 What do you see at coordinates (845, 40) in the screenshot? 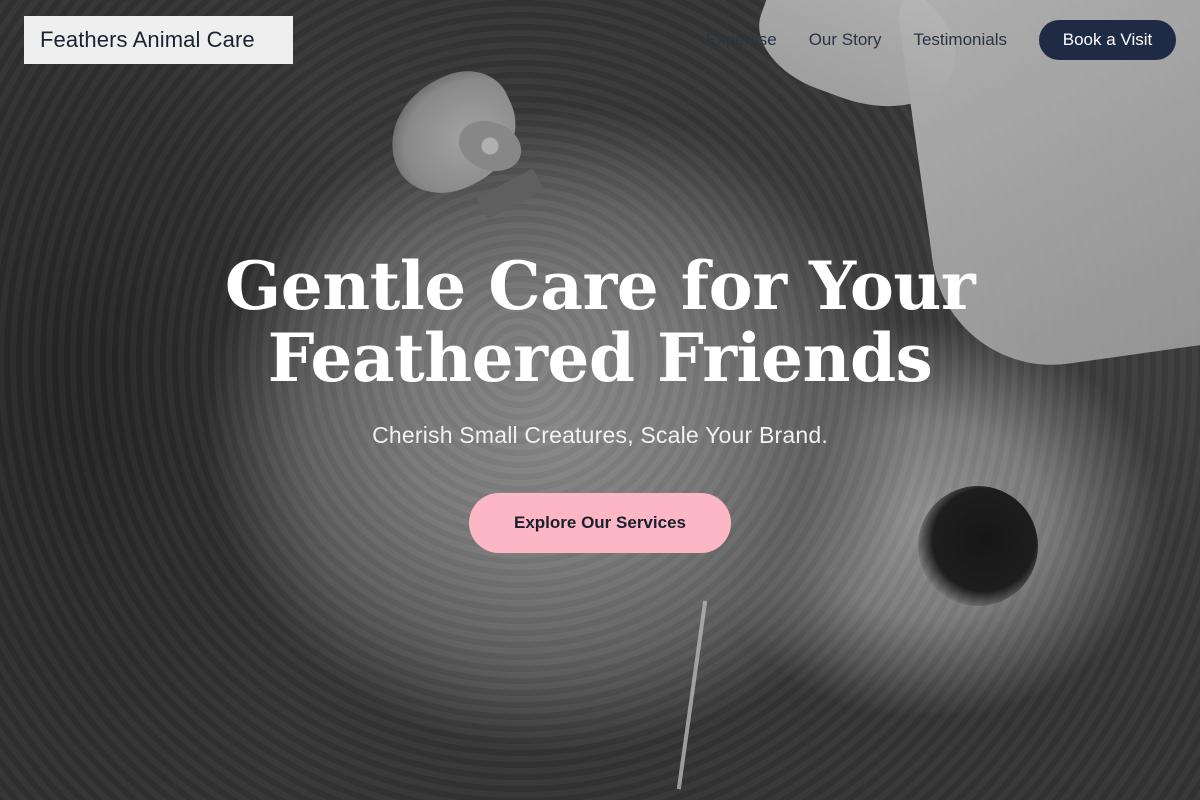
I see `nav-link-our-story: Our Story` at bounding box center [845, 40].